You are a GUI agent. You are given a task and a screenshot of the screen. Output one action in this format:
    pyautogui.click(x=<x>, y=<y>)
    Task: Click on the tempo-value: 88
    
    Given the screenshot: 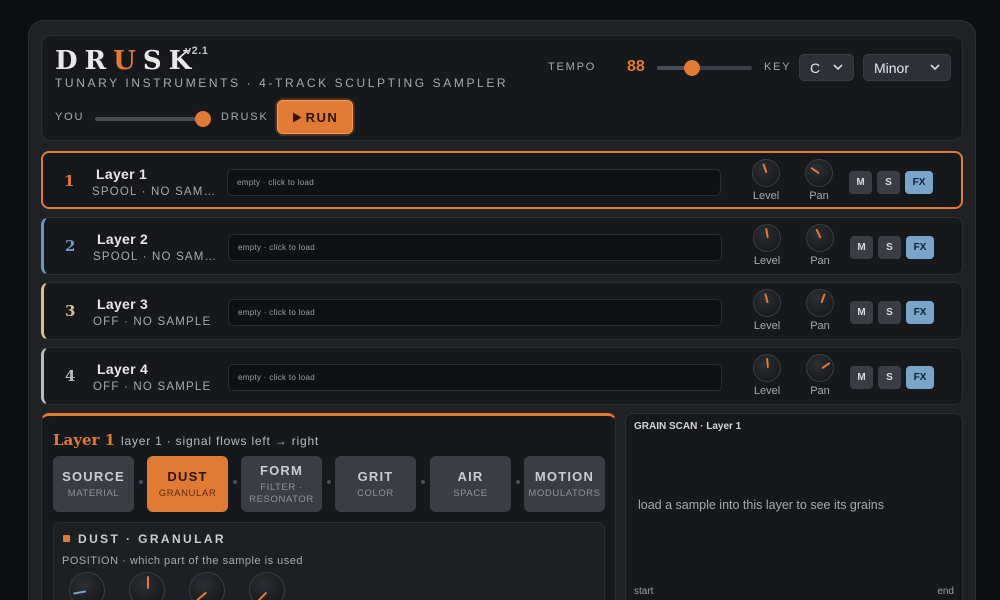 What is the action you would take?
    pyautogui.click(x=636, y=66)
    